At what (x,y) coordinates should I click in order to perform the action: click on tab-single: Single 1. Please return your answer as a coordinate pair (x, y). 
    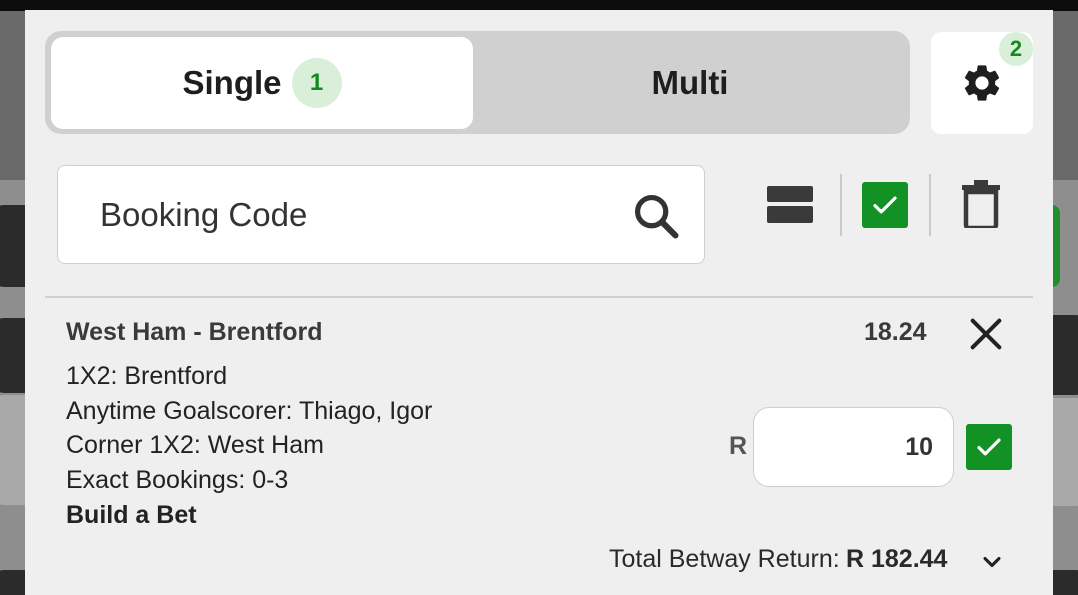
    Looking at the image, I should click on (262, 83).